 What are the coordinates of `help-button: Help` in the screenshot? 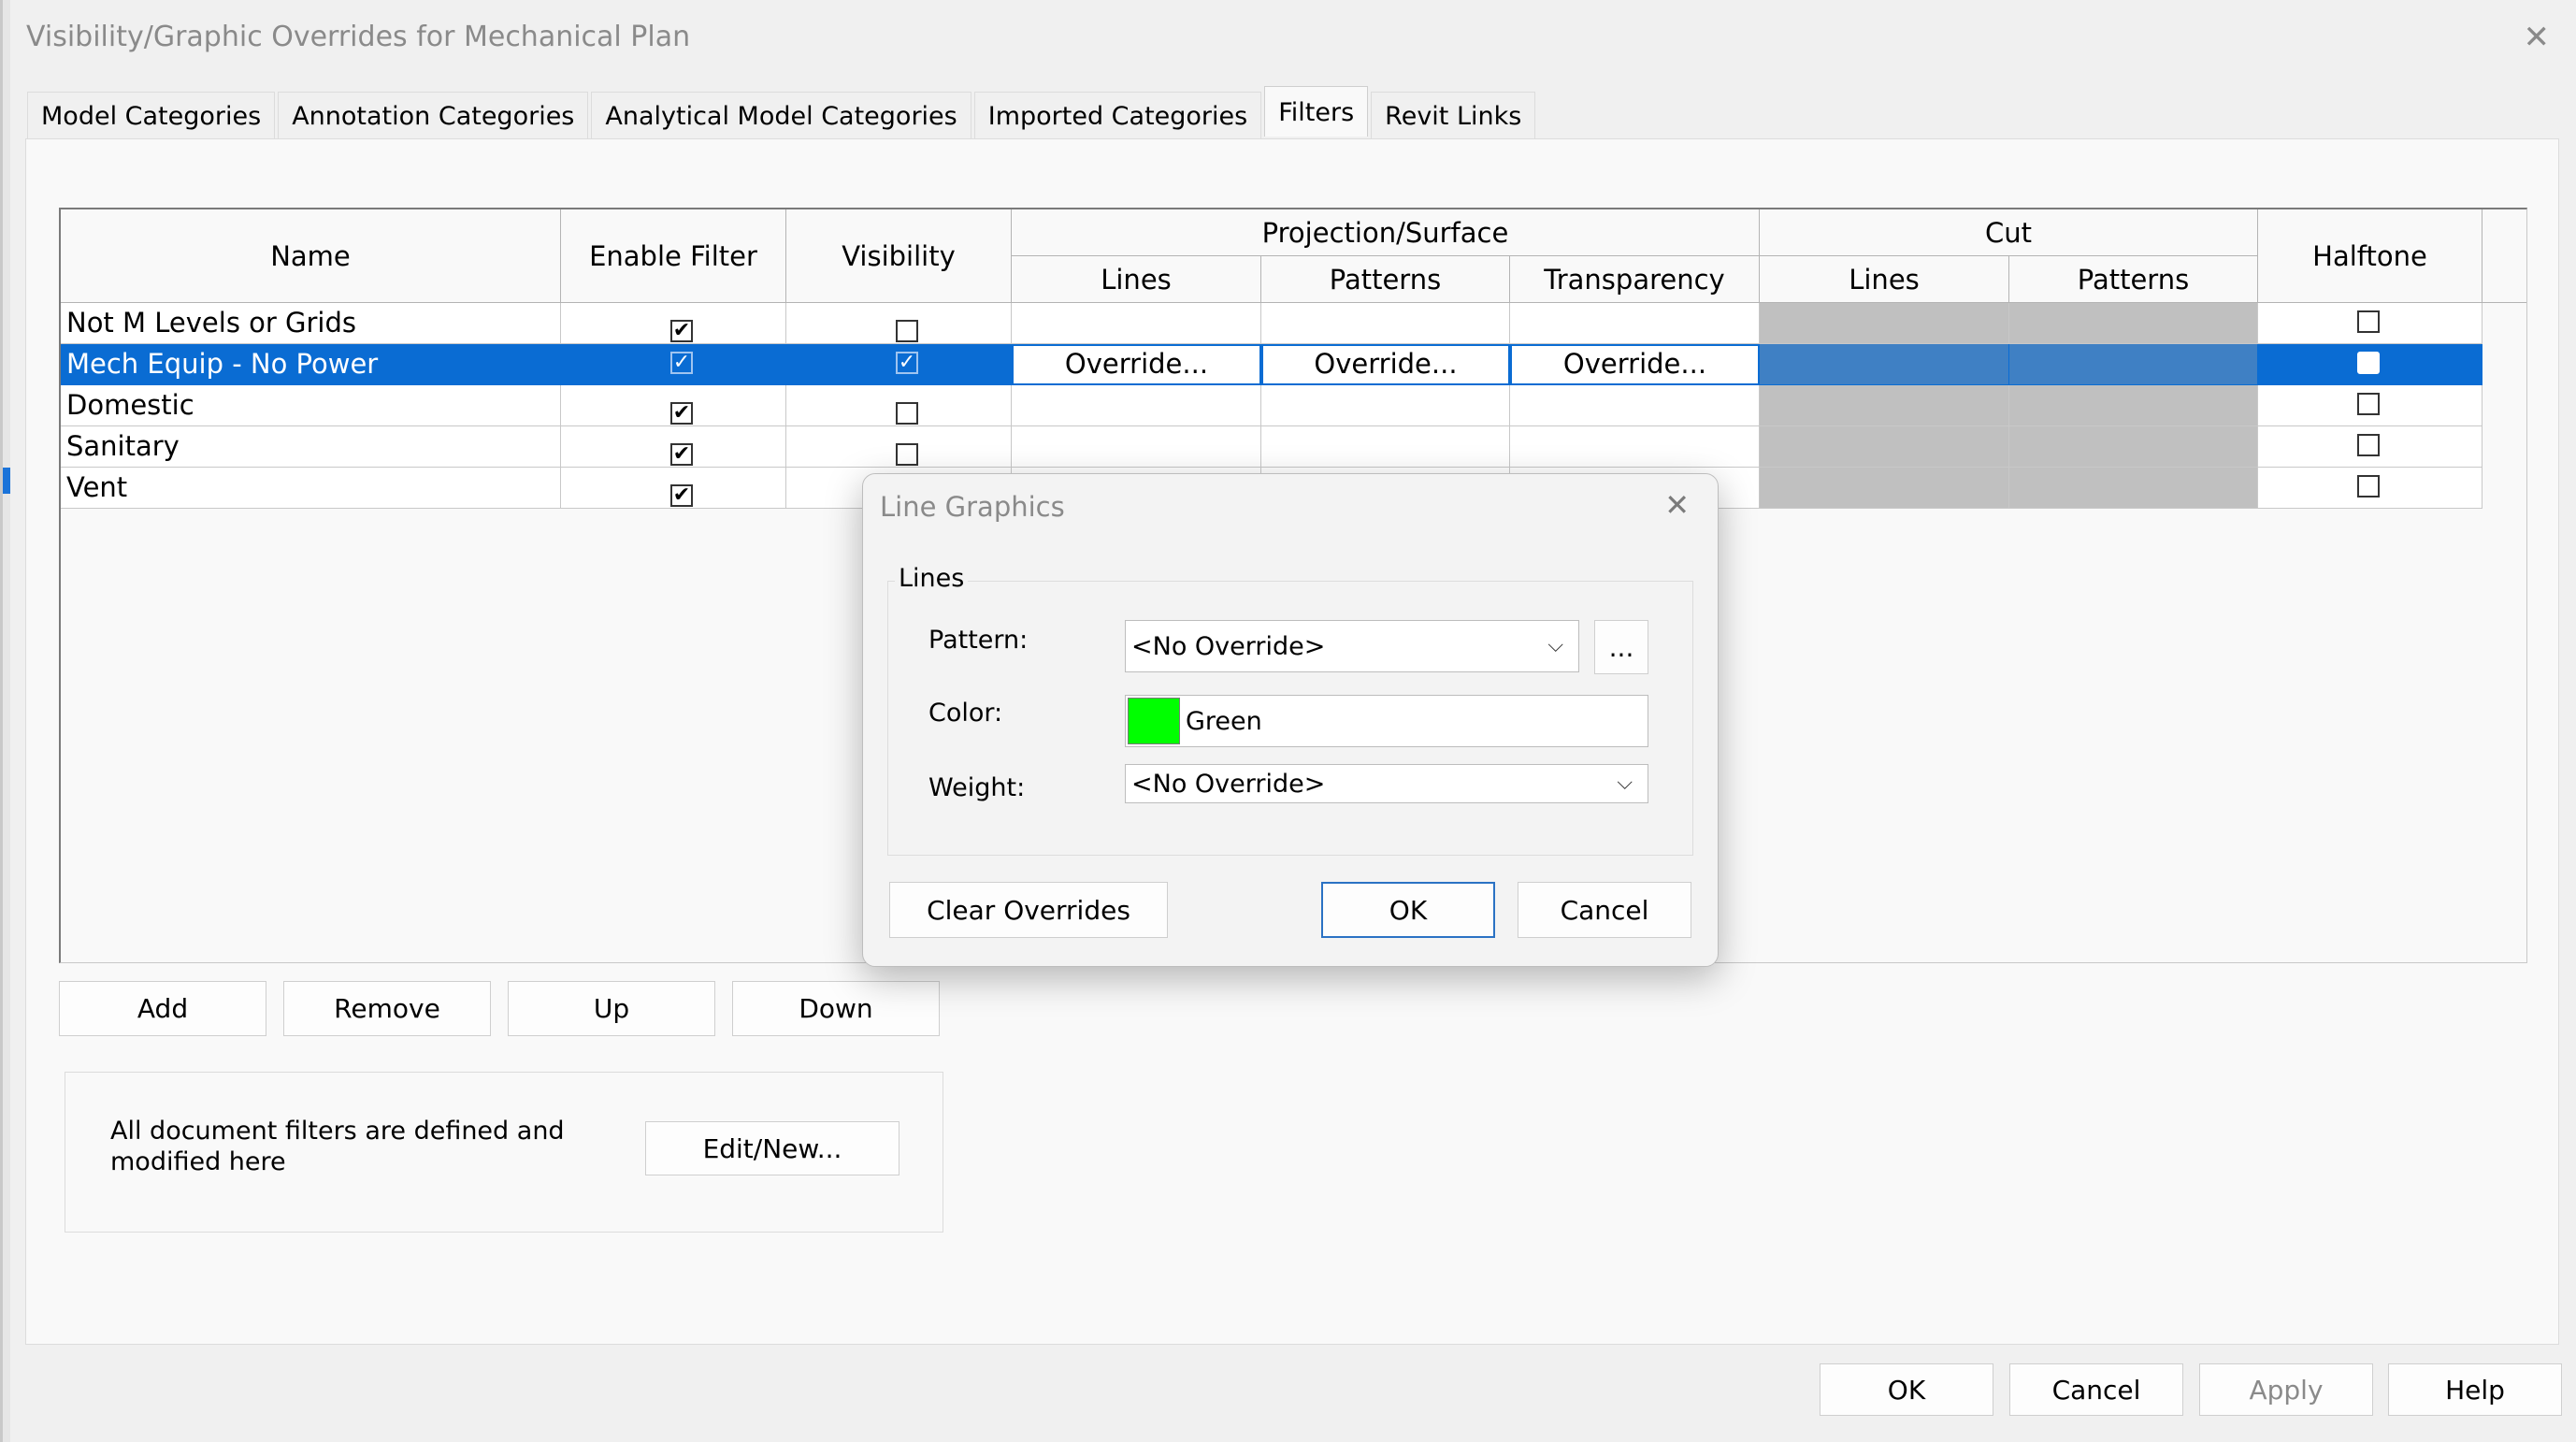 It's located at (2475, 1389).